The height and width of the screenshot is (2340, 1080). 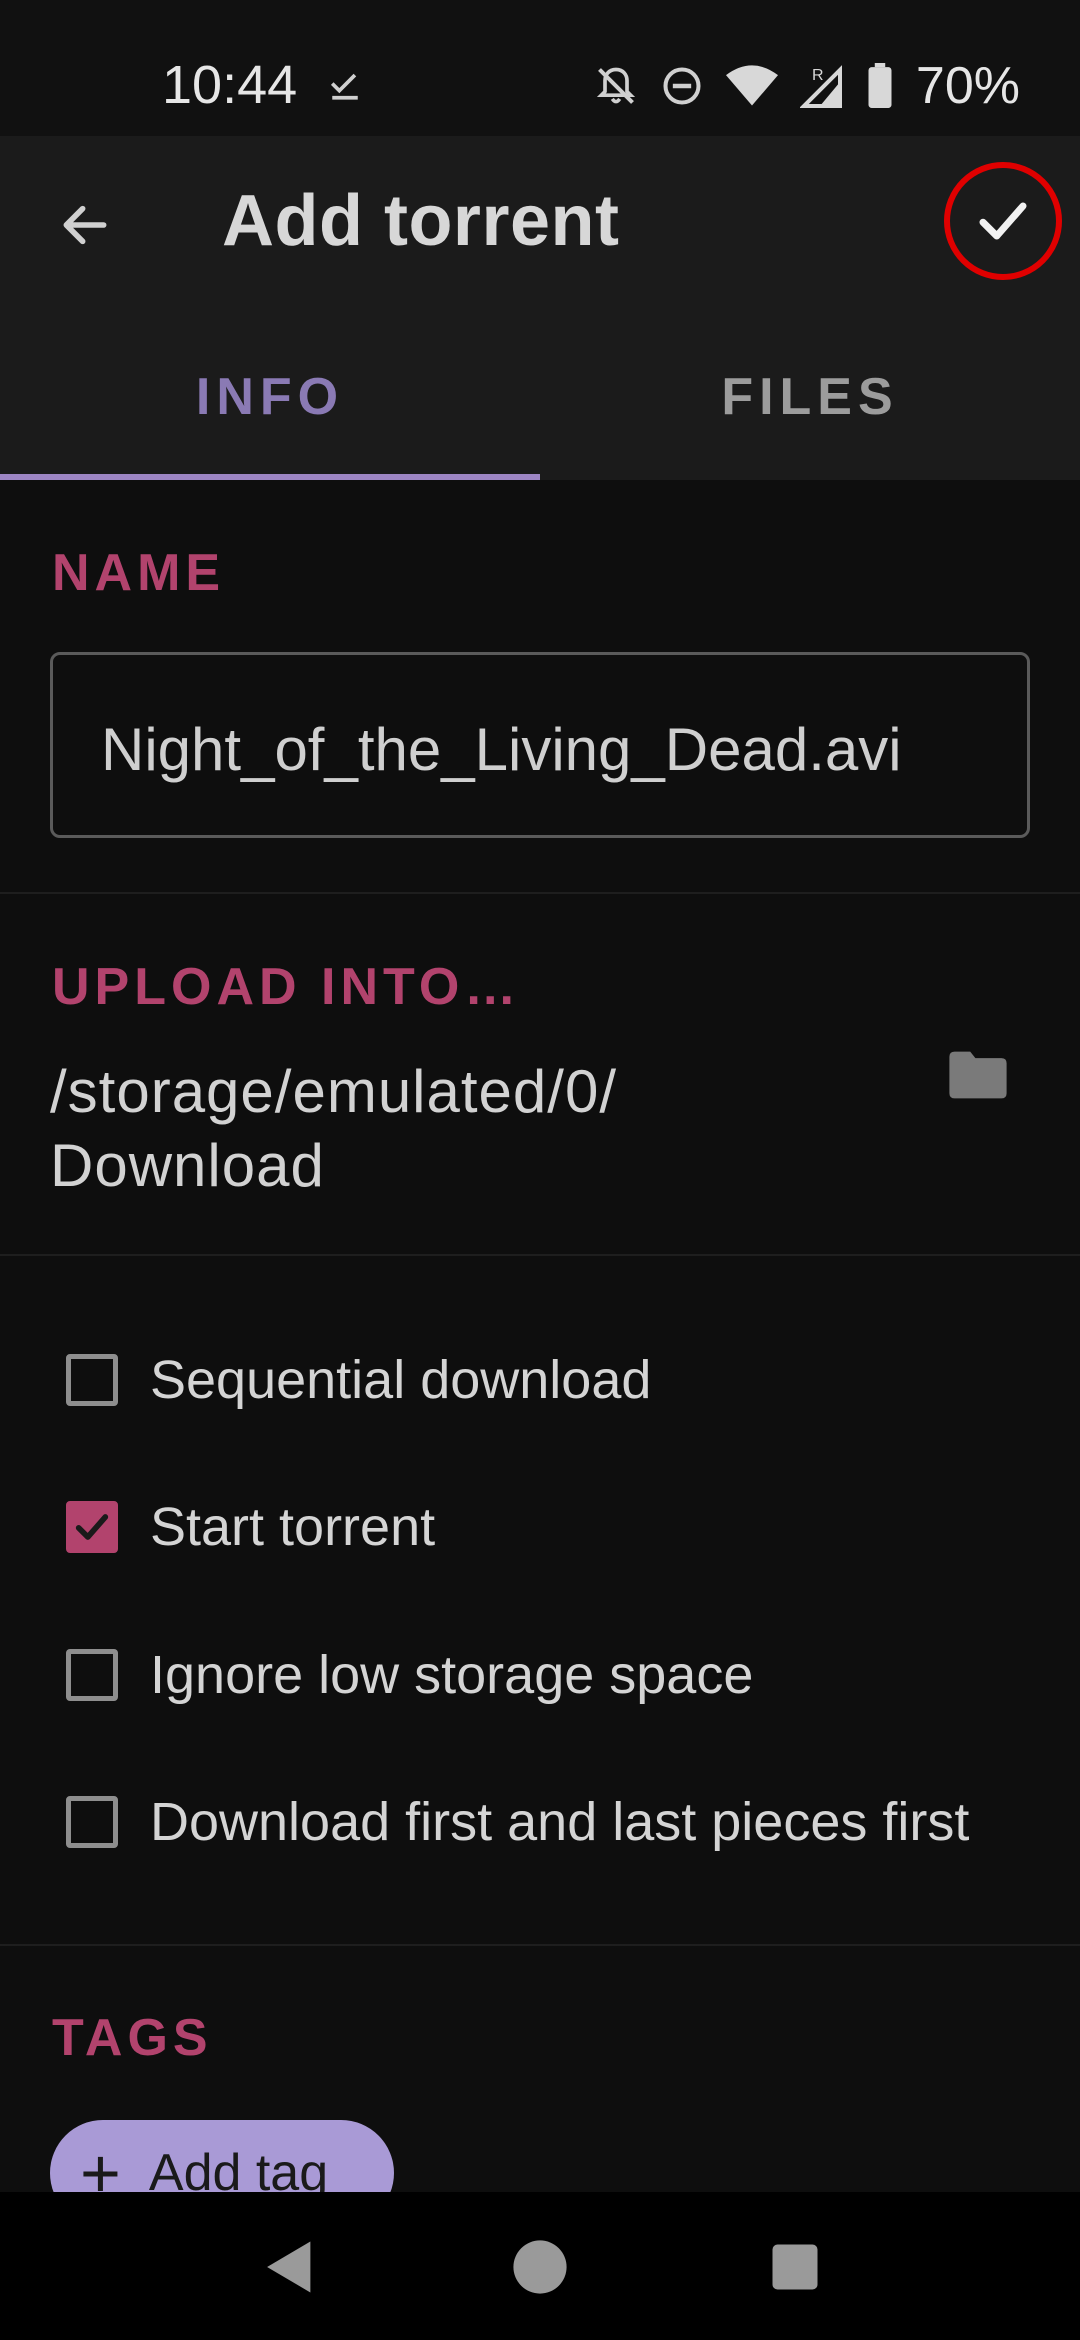 I want to click on option-sequential-download: Sequential download, so click(x=358, y=1380).